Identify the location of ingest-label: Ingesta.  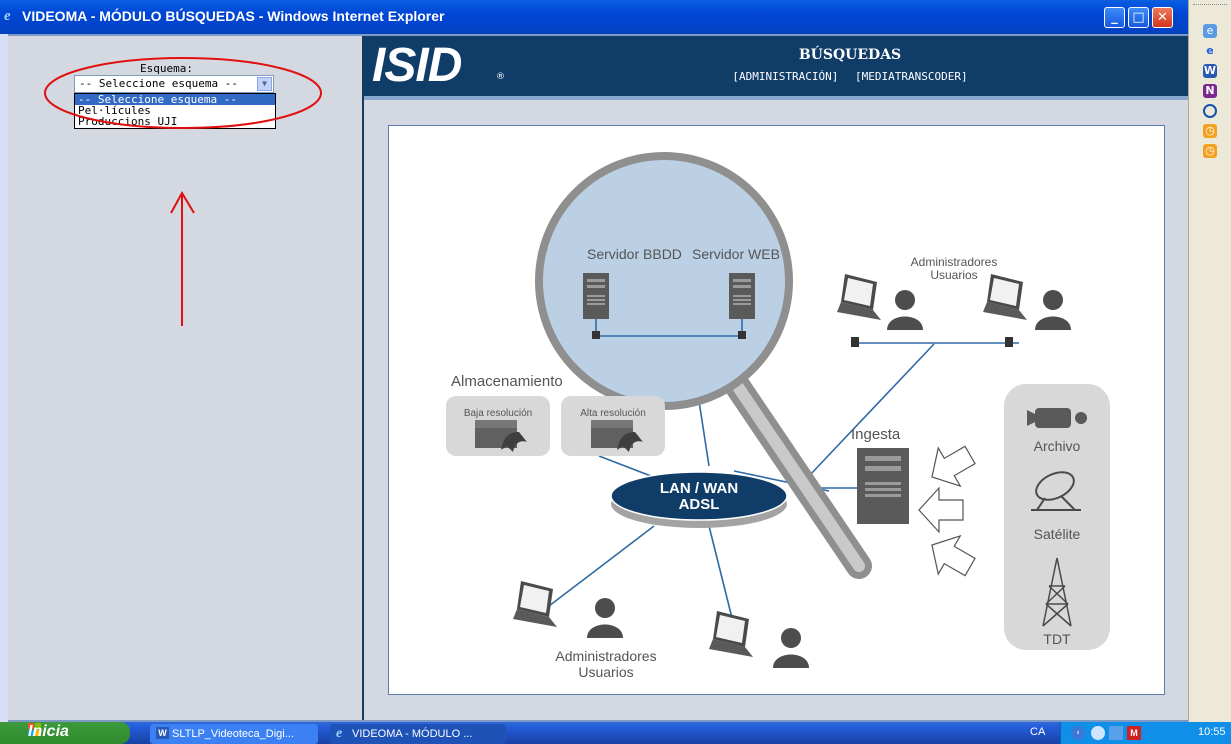
(876, 434).